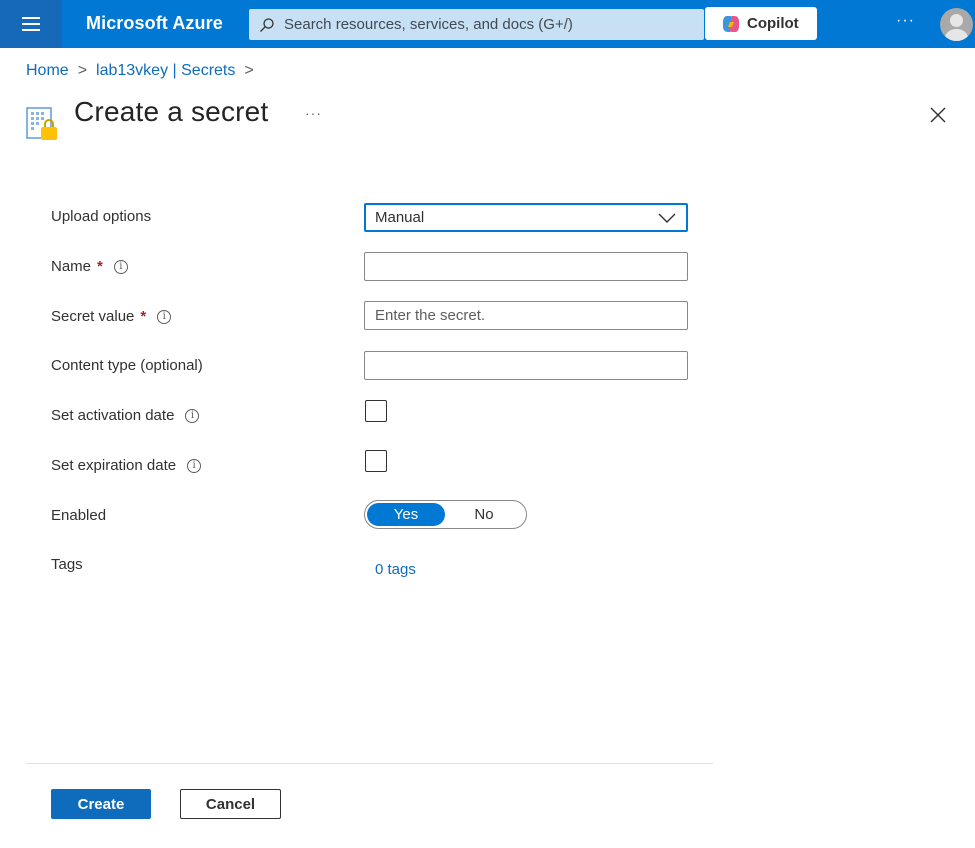  Describe the element at coordinates (47, 71) in the screenshot. I see `breadcrumb-home: Home` at that location.